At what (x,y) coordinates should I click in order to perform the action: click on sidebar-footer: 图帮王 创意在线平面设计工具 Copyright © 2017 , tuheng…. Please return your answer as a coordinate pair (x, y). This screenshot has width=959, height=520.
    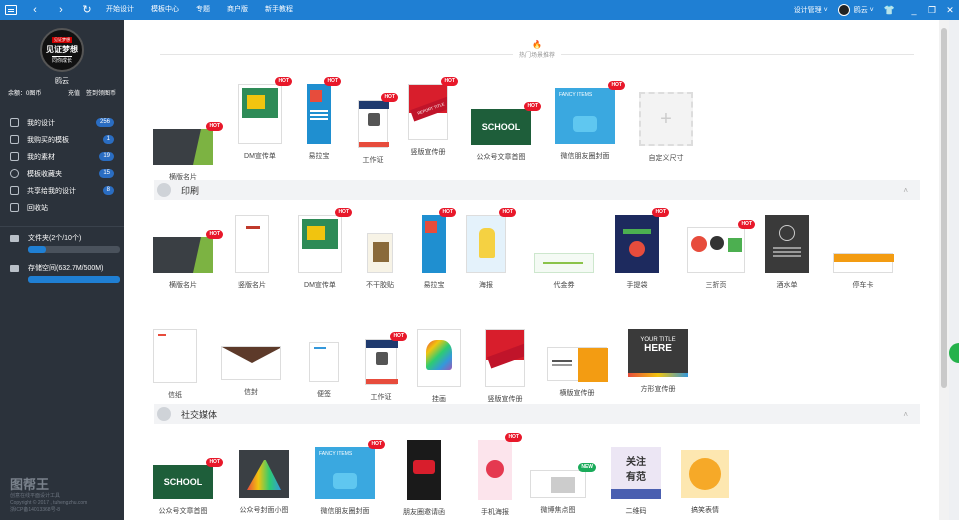
    Looking at the image, I should click on (48, 494).